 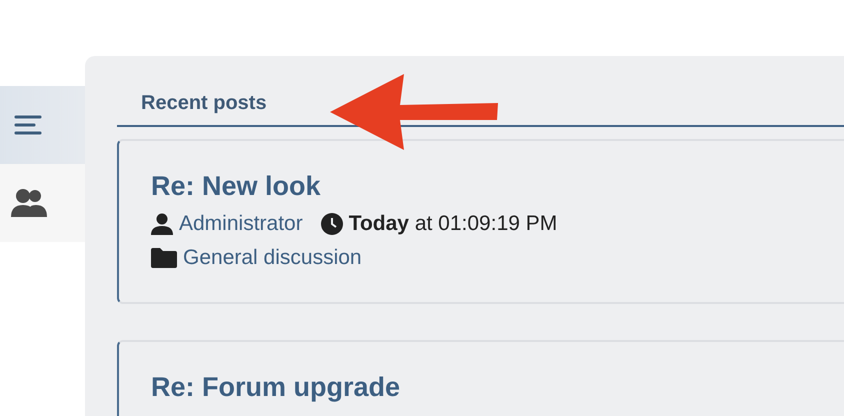 I want to click on menu-icon, so click(x=28, y=125).